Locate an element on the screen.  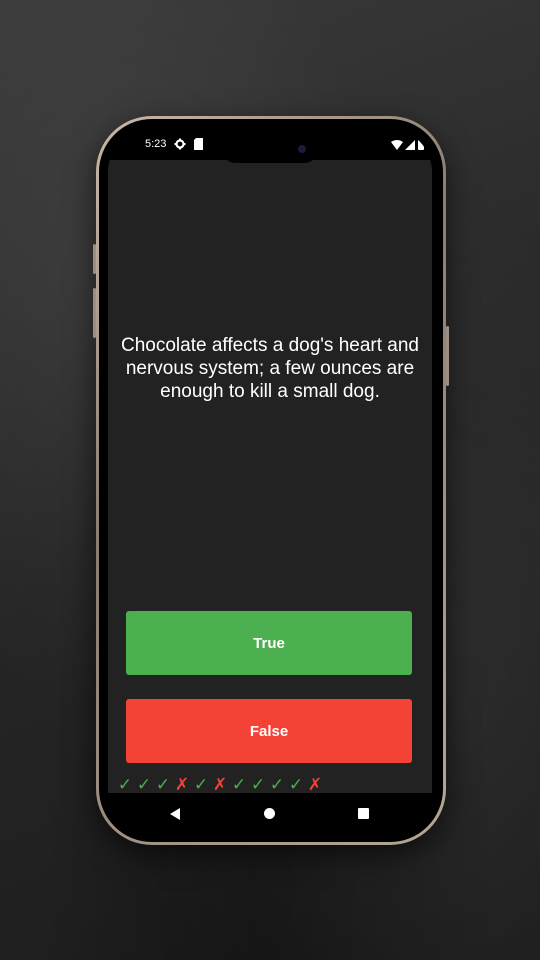
battery-icon is located at coordinates (421, 146).